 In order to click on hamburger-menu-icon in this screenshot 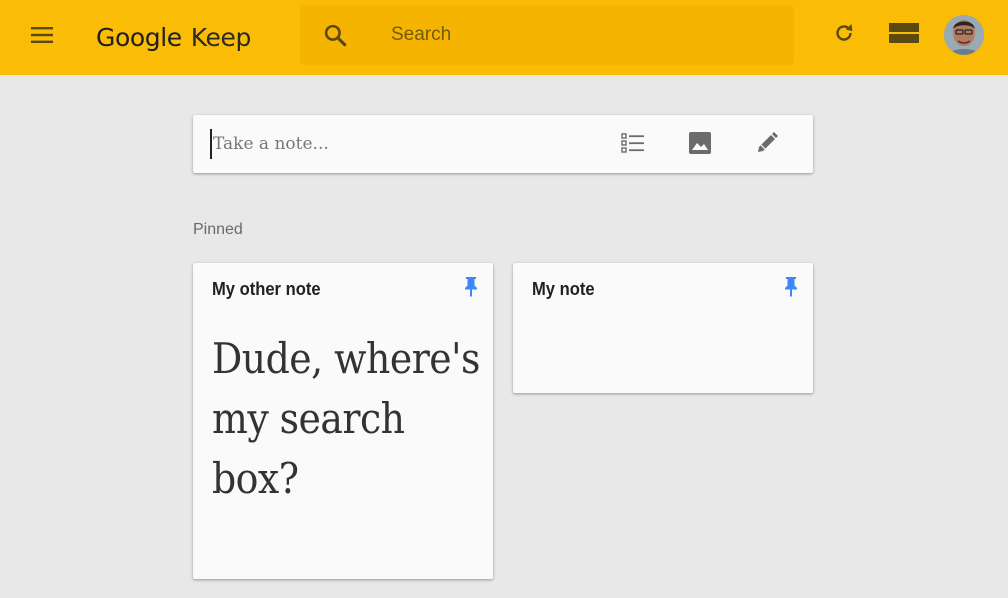, I will do `click(42, 37)`.